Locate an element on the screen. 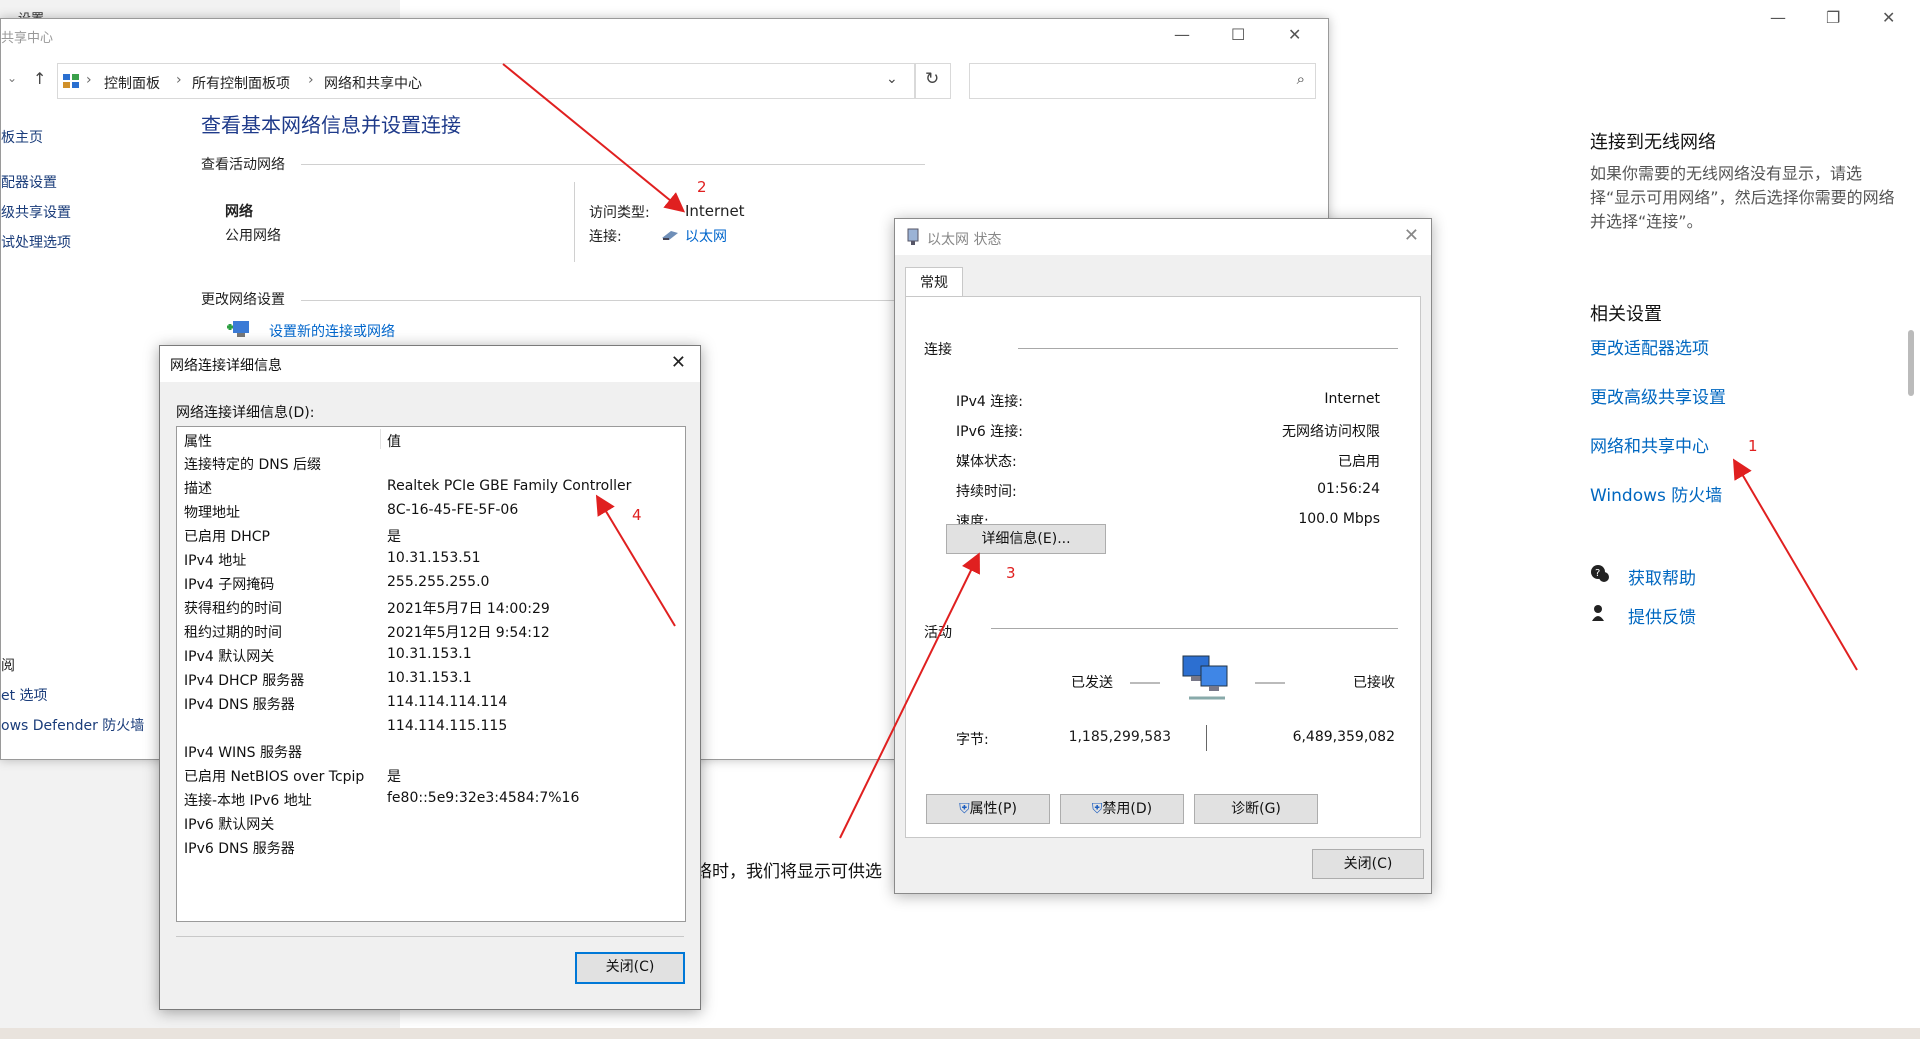 Image resolution: width=1920 pixels, height=1039 pixels. table-row: IPv4 地址 10.31.153.51 is located at coordinates (434, 562).